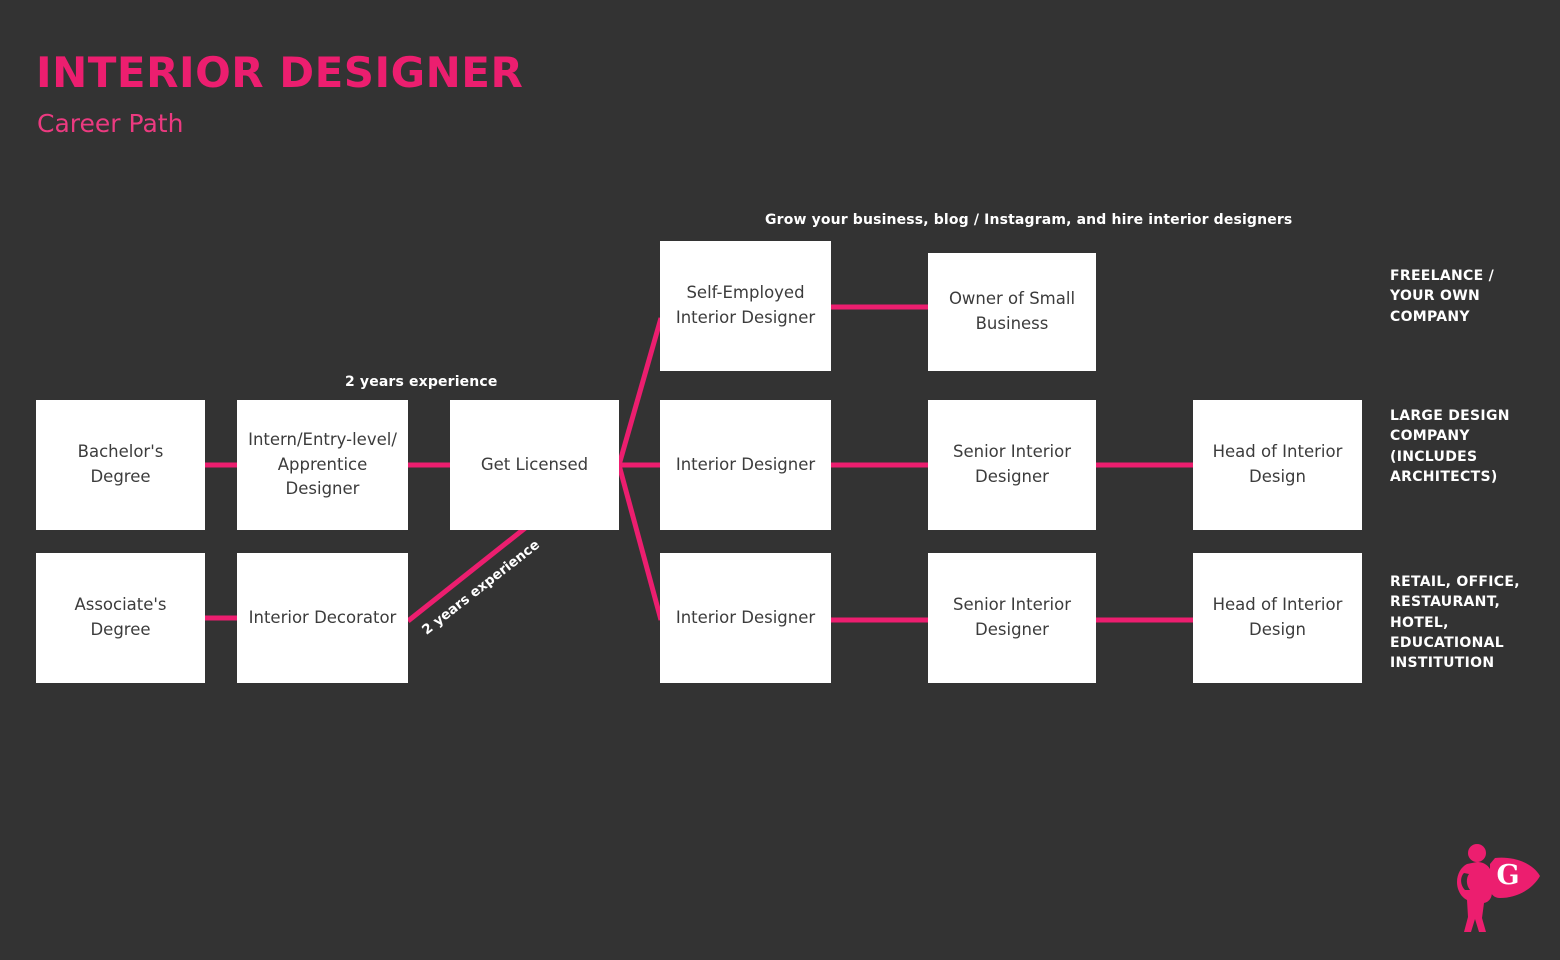 The image size is (1560, 960). I want to click on node-label: Interior Decorator, so click(322, 617).